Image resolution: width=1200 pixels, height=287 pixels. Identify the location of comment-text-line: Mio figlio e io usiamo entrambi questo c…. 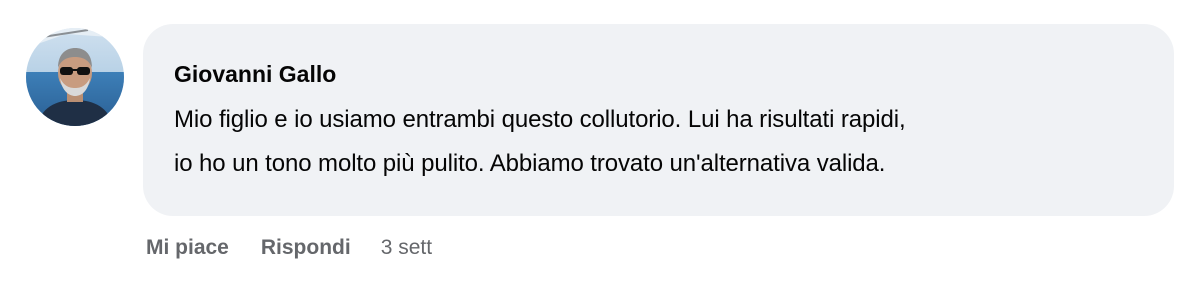
(540, 119).